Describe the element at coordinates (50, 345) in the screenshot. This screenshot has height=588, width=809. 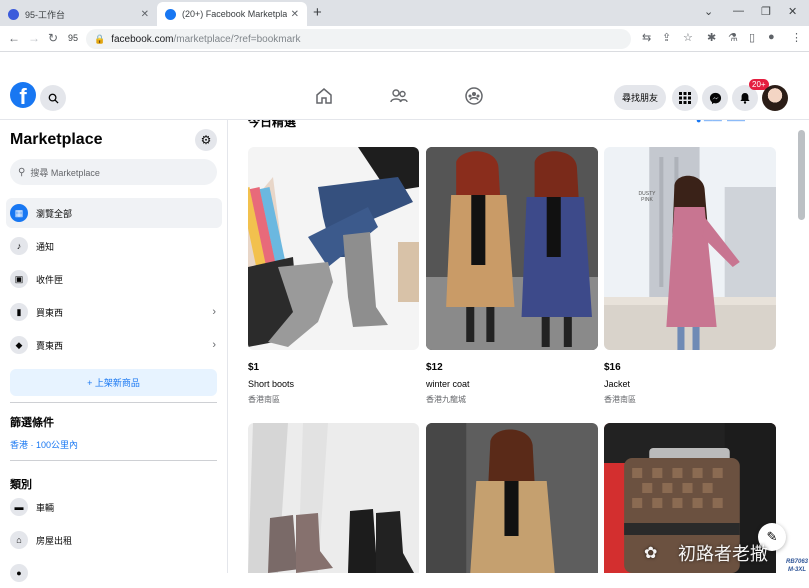
I see `sidebar-item-label: 賣東西` at that location.